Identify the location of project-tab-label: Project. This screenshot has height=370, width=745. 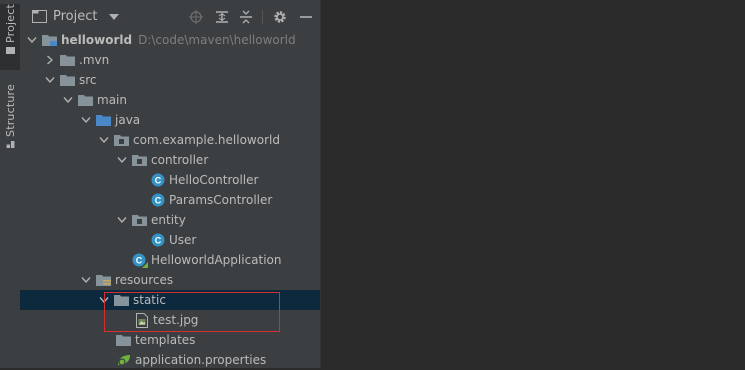
(10, 24).